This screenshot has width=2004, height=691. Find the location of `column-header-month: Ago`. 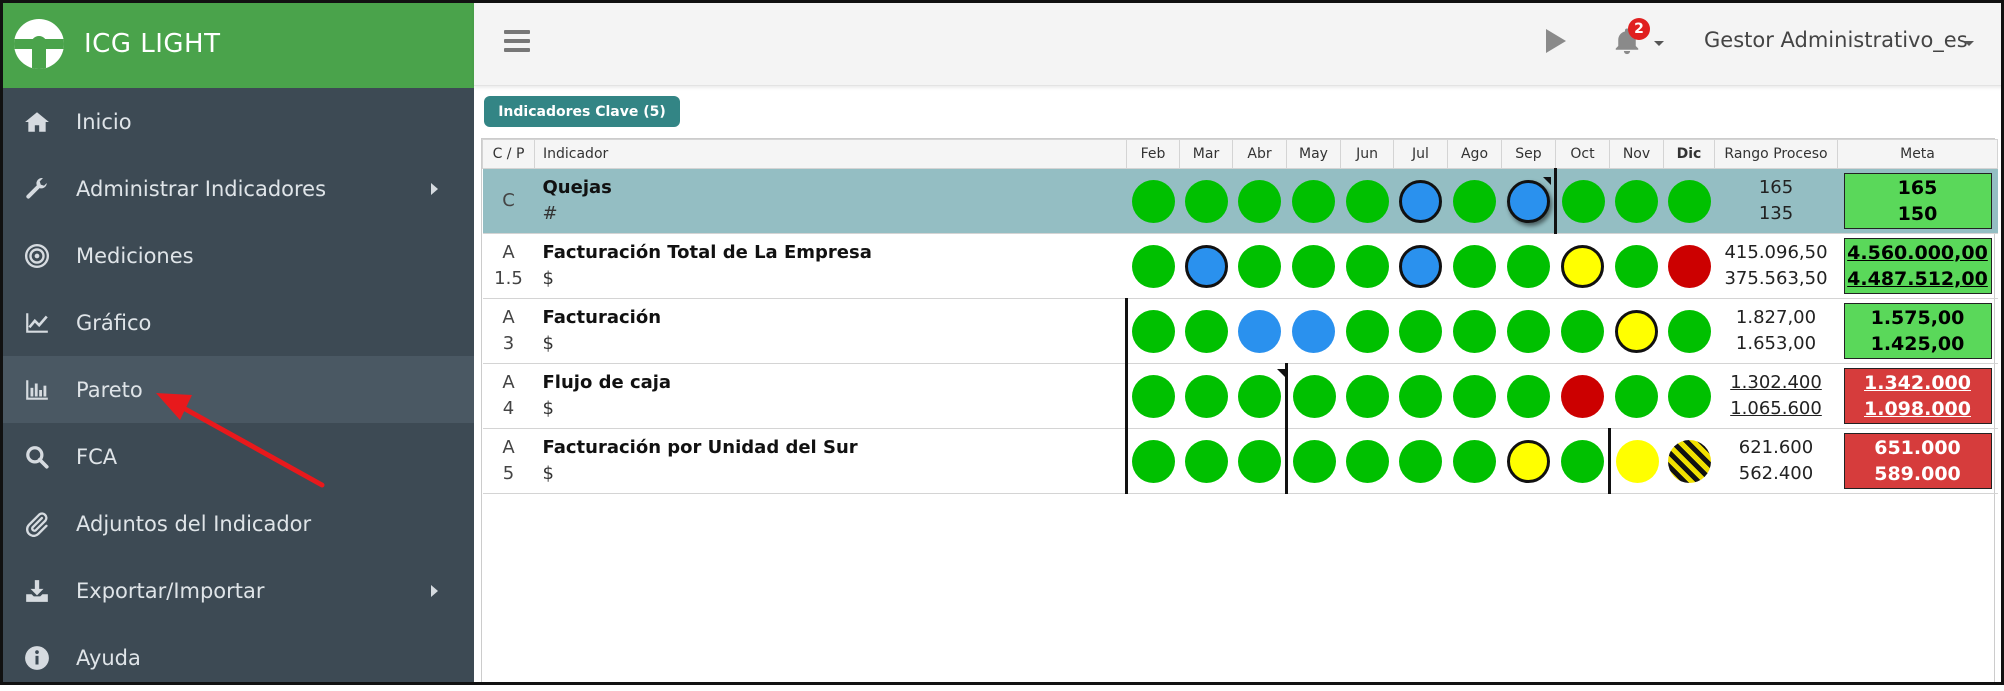

column-header-month: Ago is located at coordinates (1474, 154).